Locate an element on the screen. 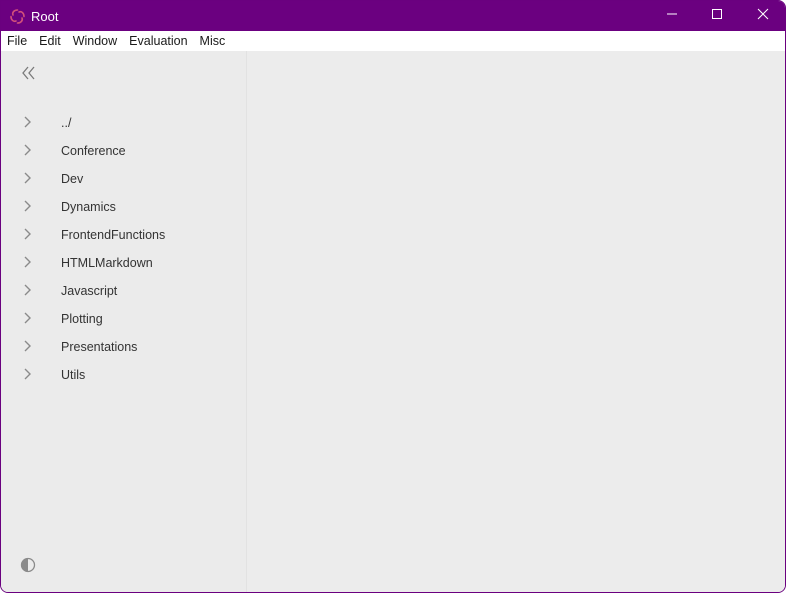 The image size is (786, 593). menu-bar: File Edit Window Evaluation Misc is located at coordinates (393, 41).